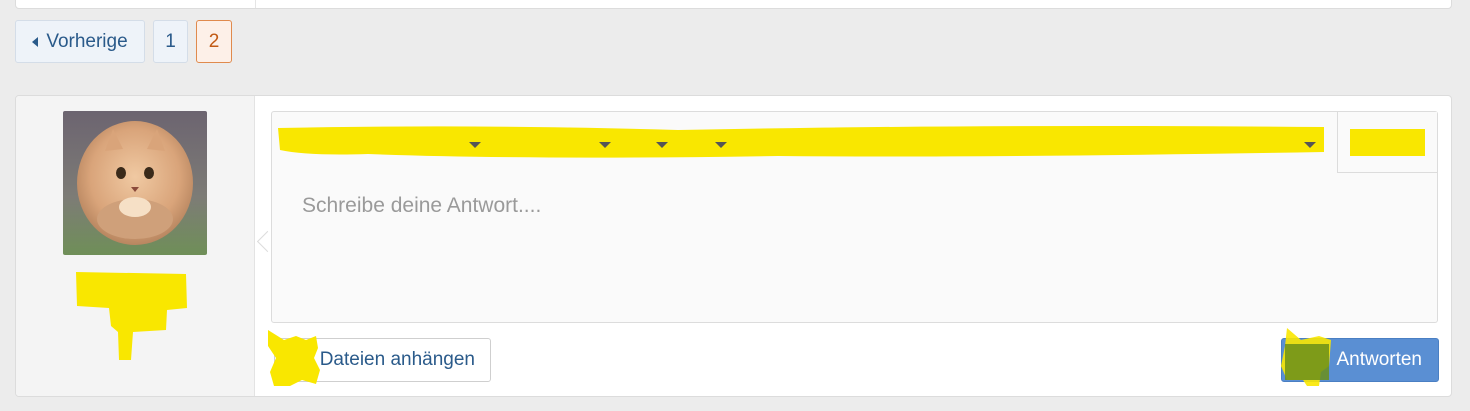 The image size is (1470, 411). I want to click on attach-icon-redacted, so click(294, 358).